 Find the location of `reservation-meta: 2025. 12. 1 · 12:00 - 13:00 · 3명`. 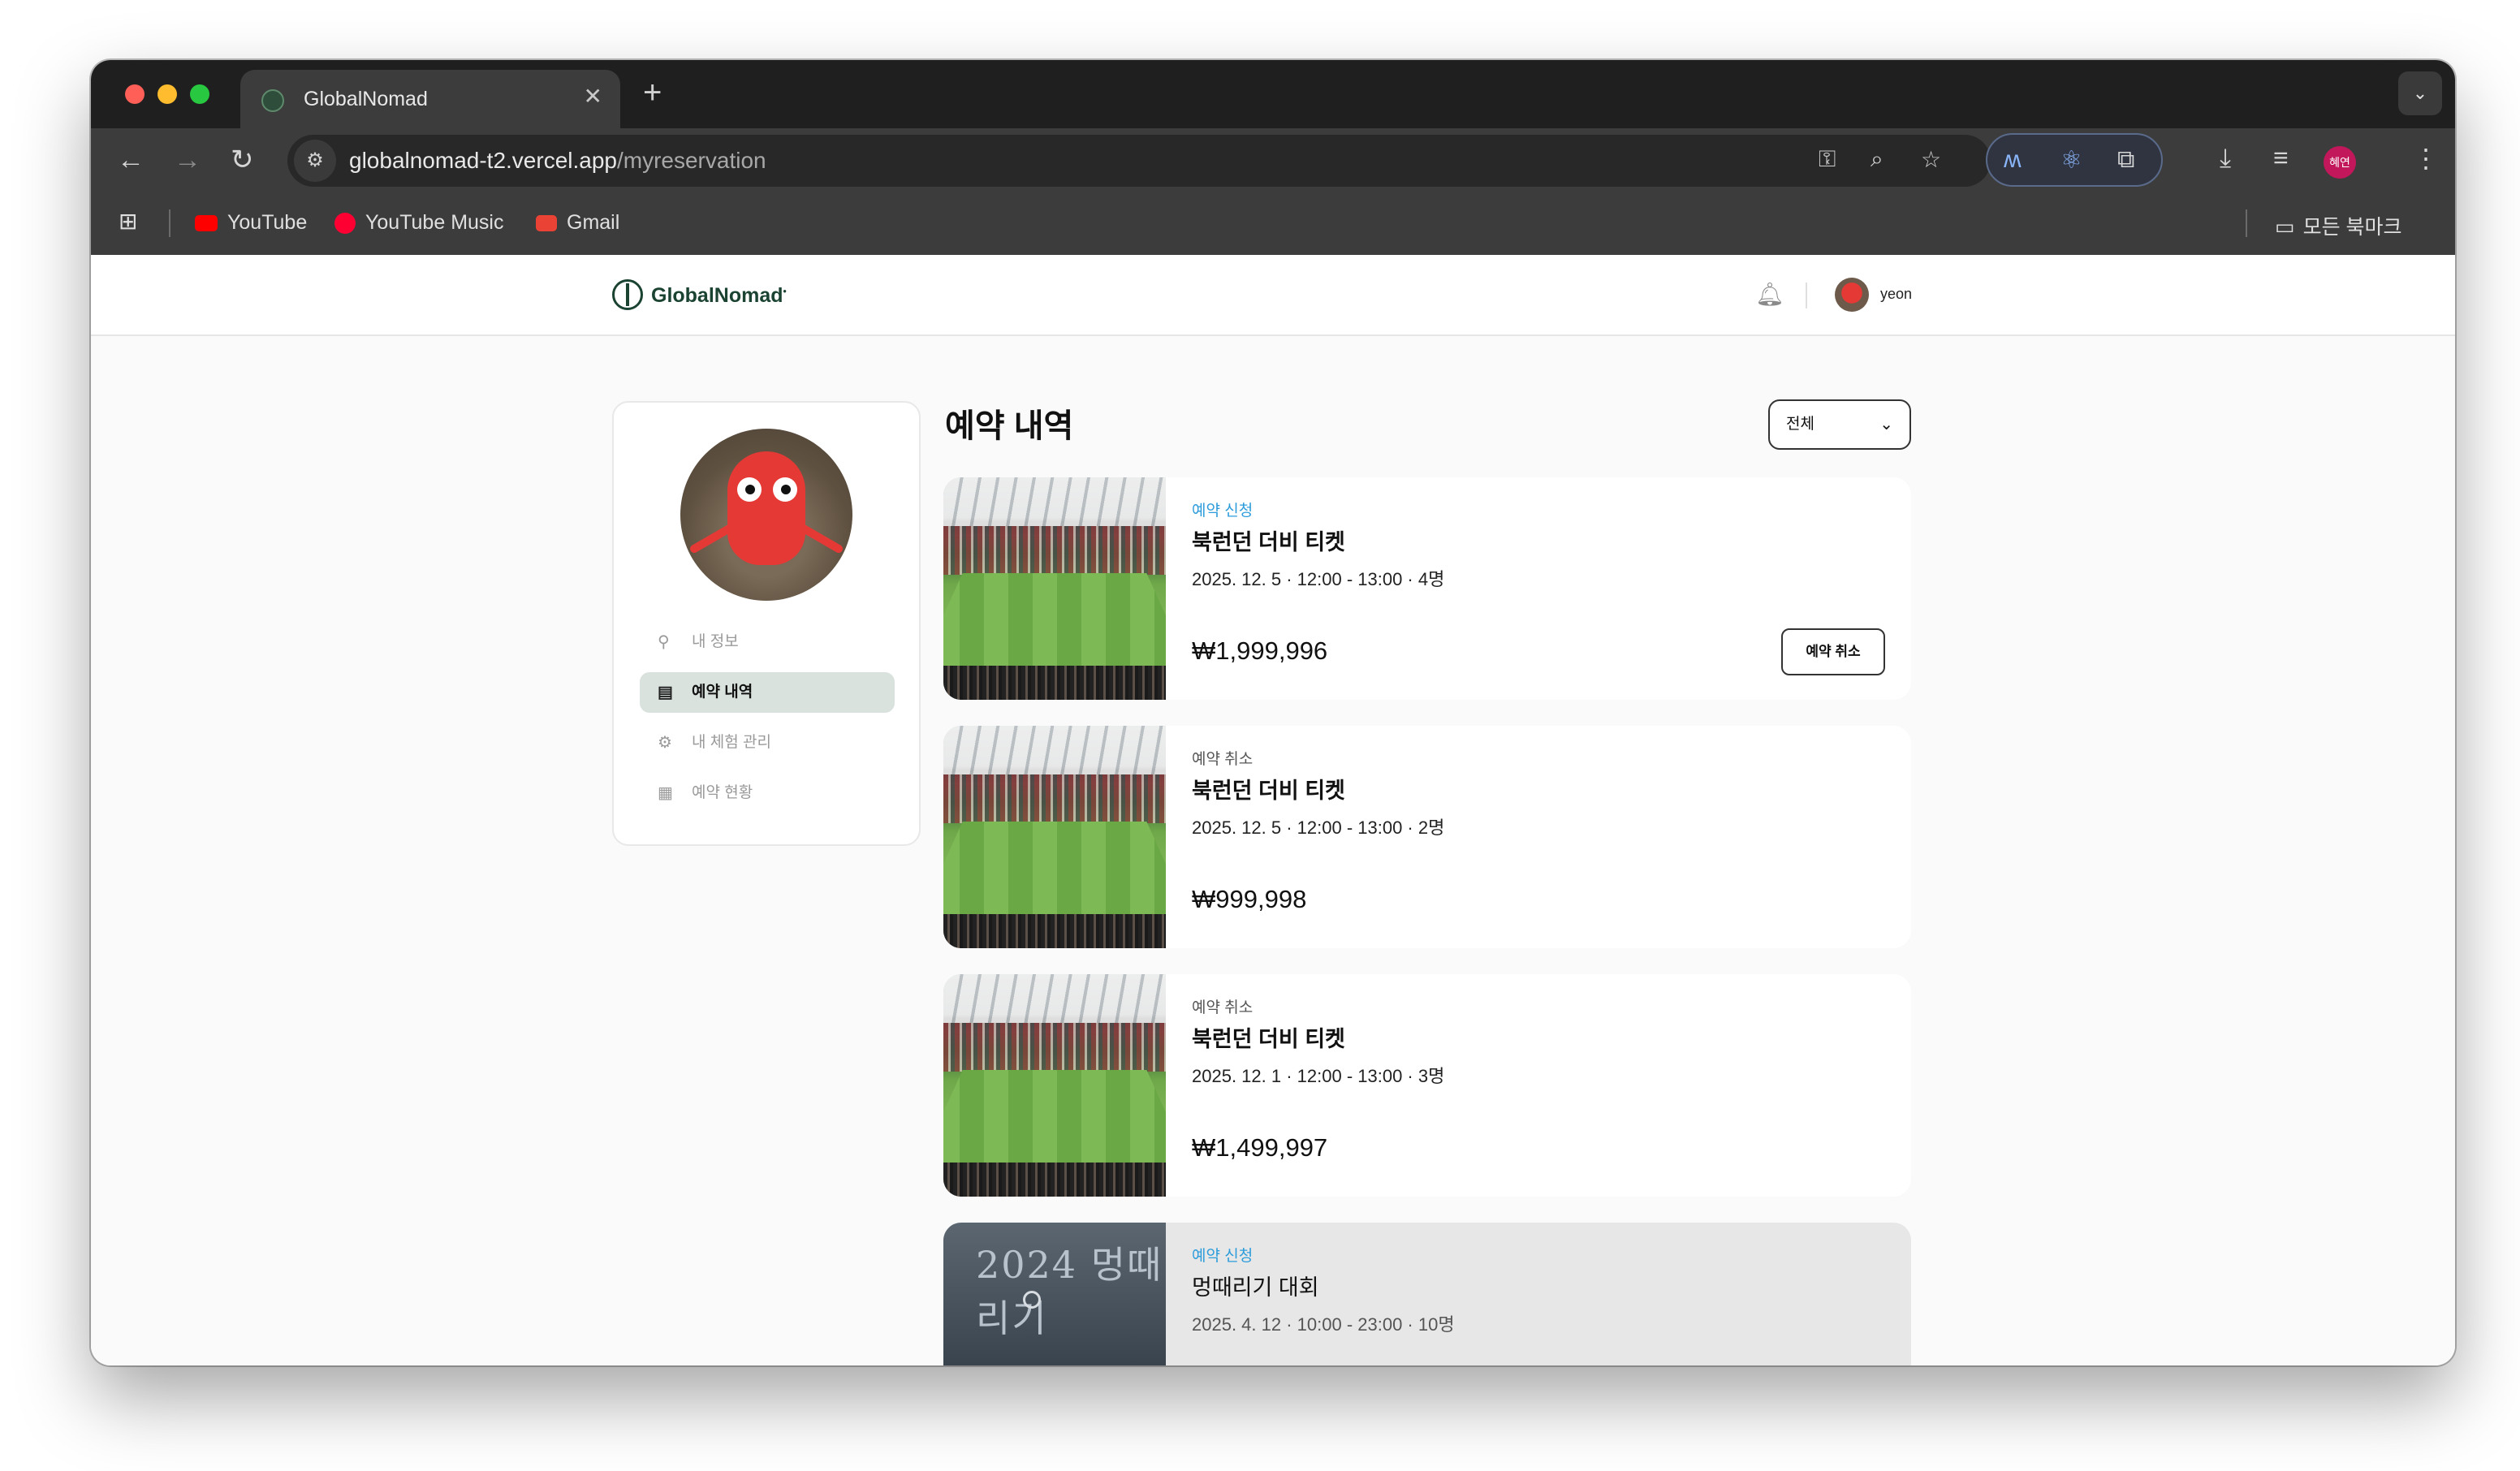

reservation-meta: 2025. 12. 1 · 12:00 - 13:00 · 3명 is located at coordinates (1318, 1076).